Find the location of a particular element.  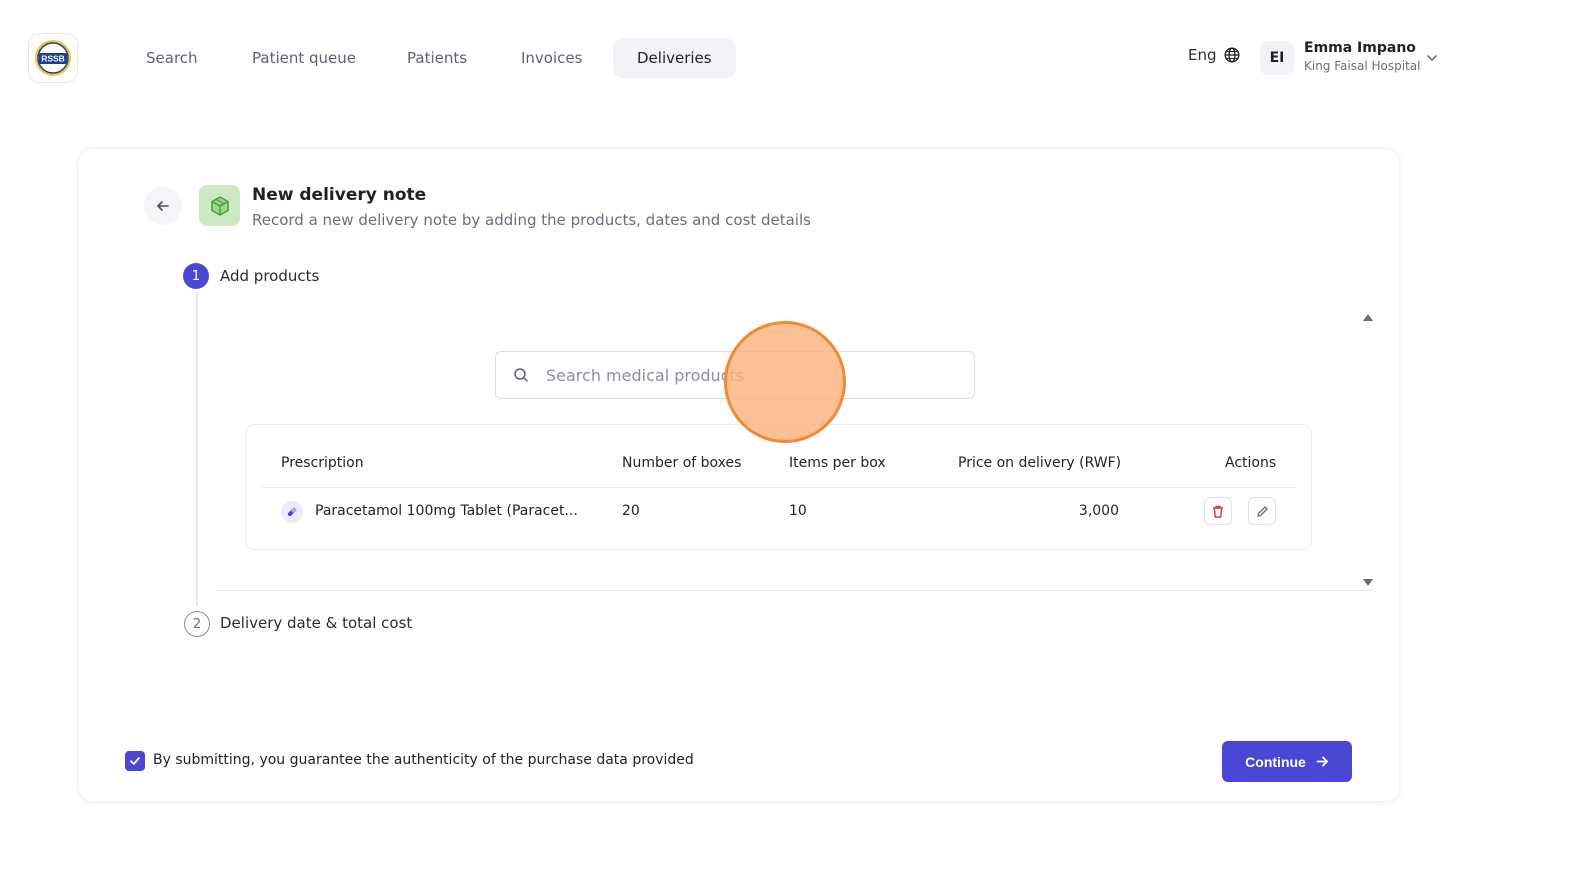

delete-button is located at coordinates (1218, 511).